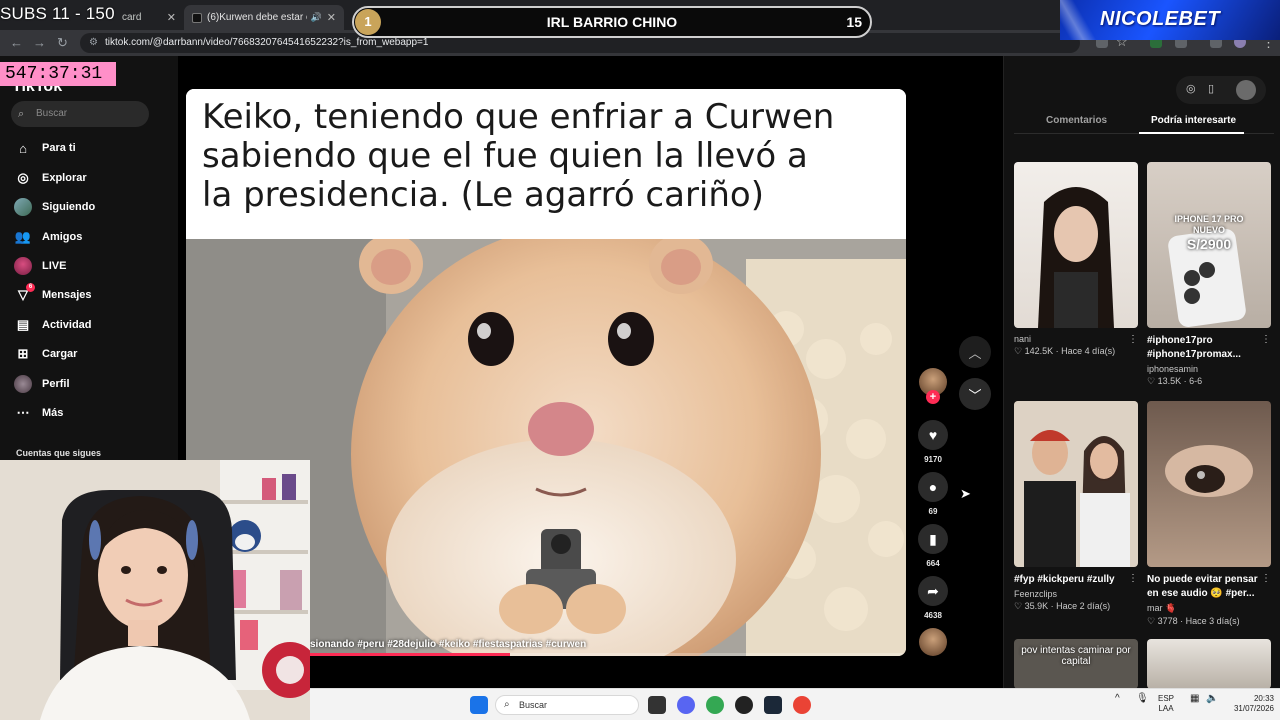 The image size is (1280, 720). I want to click on card-author: iphonesamin, so click(1209, 369).